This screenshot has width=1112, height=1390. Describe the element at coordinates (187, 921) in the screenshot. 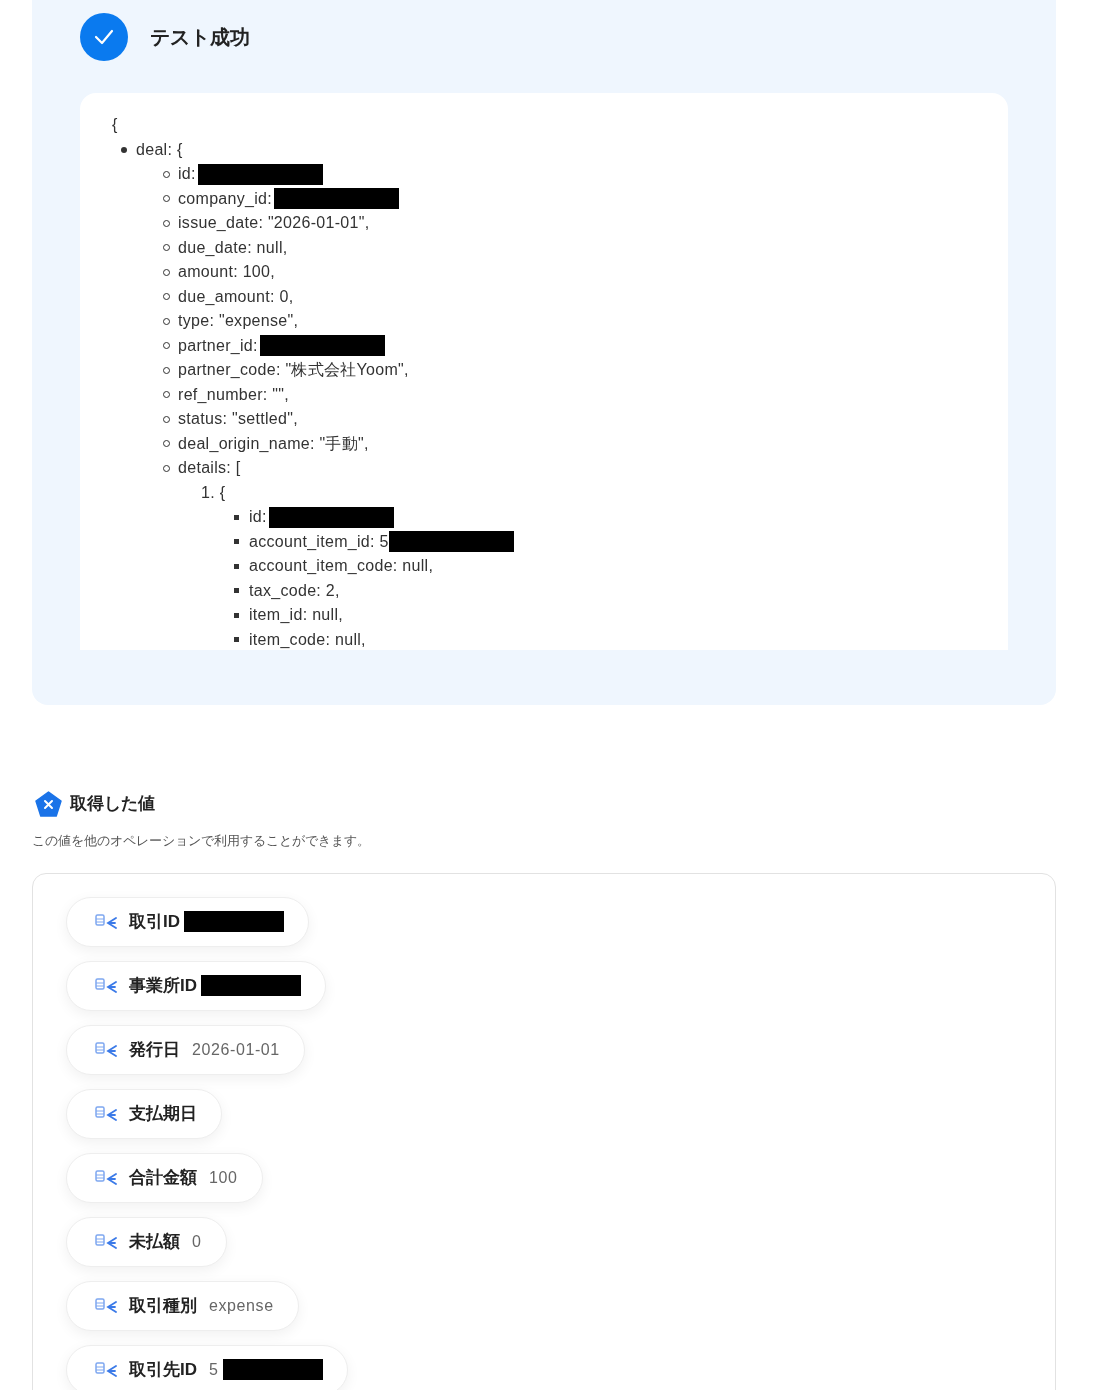

I see `value-chip: 取引ID` at that location.